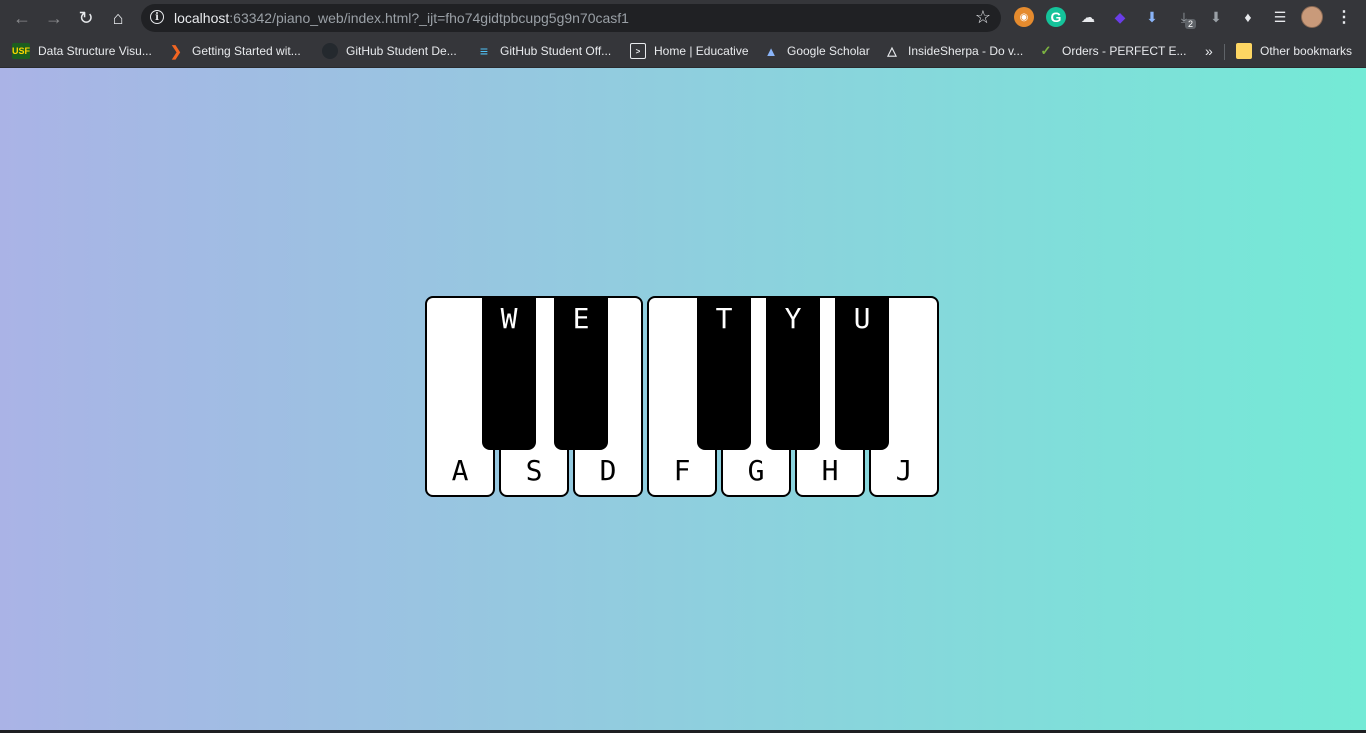 This screenshot has width=1366, height=733. Describe the element at coordinates (904, 470) in the screenshot. I see `key-label: J` at that location.